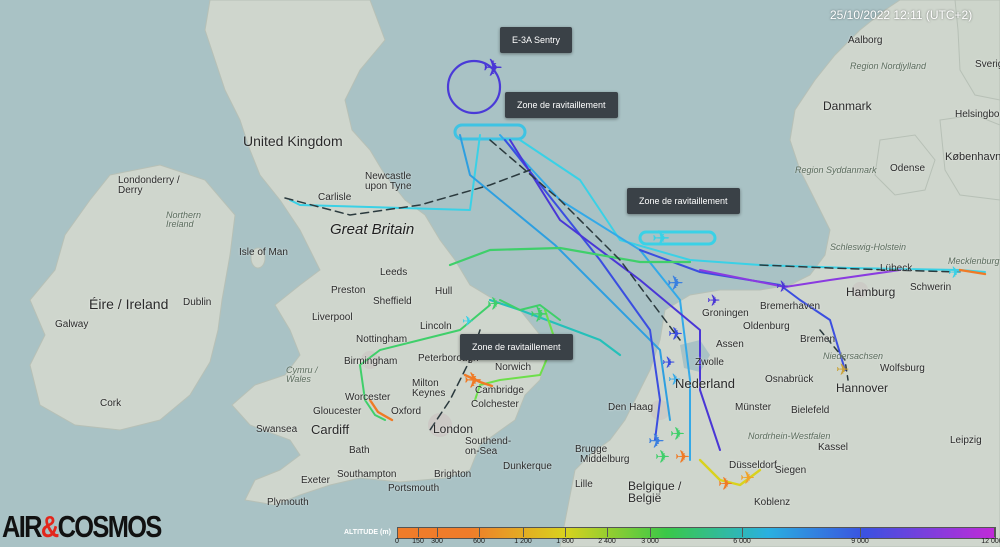  What do you see at coordinates (896, 268) in the screenshot?
I see `label-lubeck: Lübeck` at bounding box center [896, 268].